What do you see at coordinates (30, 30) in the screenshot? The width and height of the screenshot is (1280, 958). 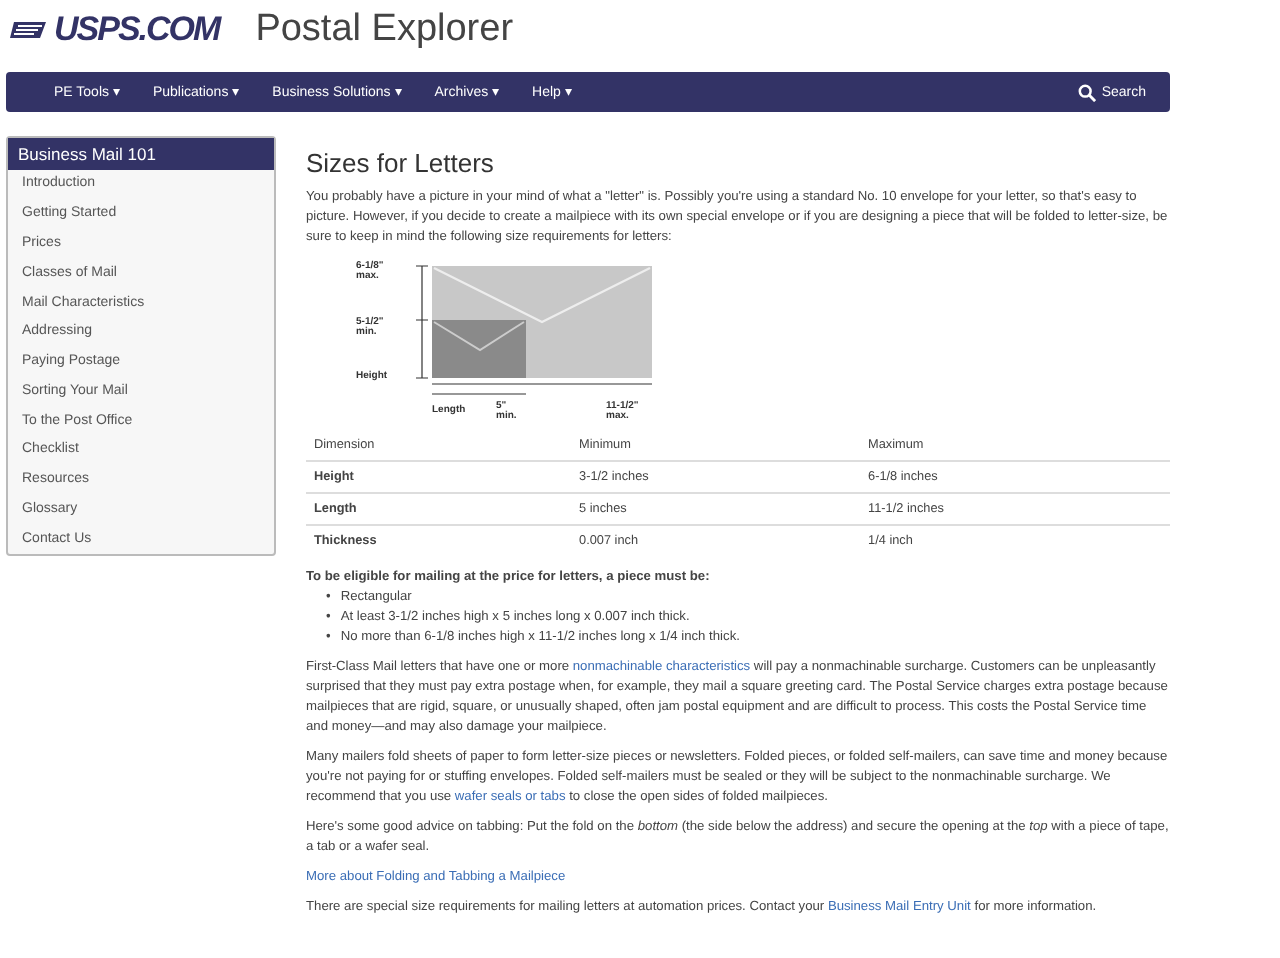 I see `eagle-logo-icon` at bounding box center [30, 30].